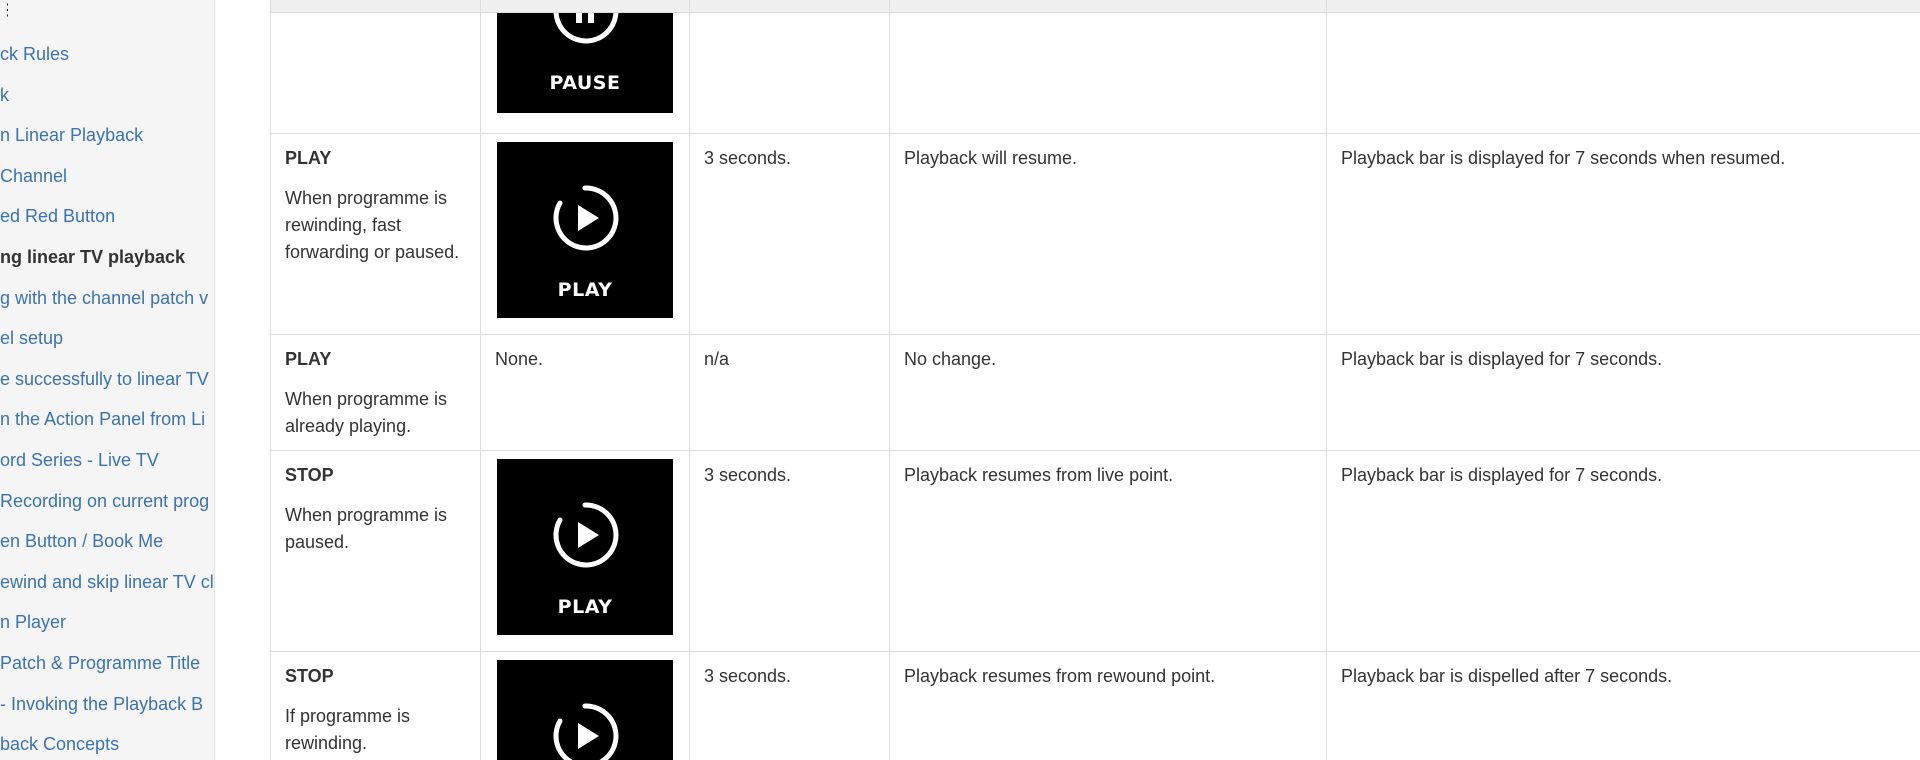  What do you see at coordinates (107, 305) in the screenshot?
I see `sidebar-item: g with the channel patch v` at bounding box center [107, 305].